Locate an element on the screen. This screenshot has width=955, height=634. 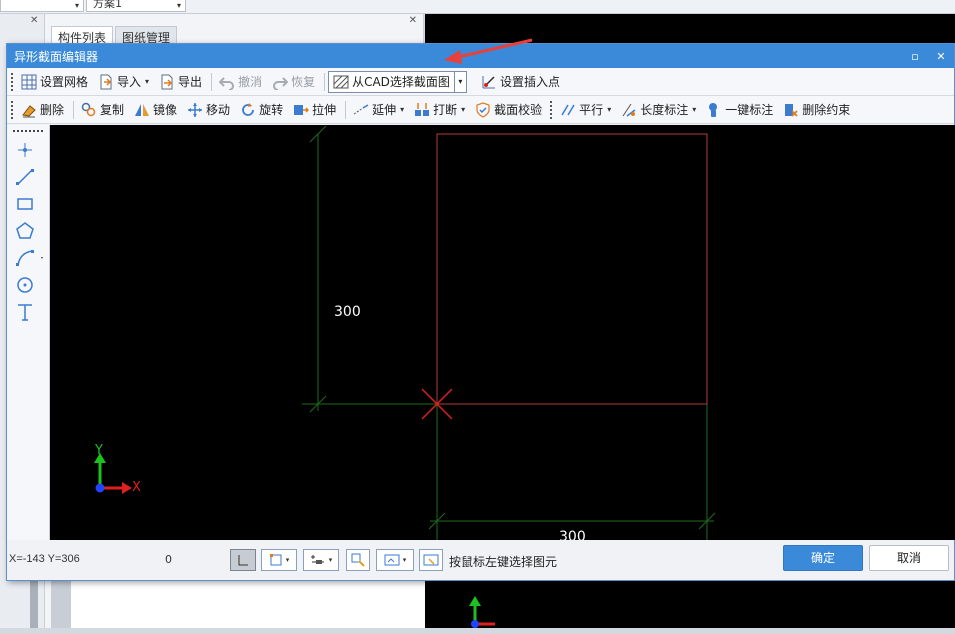
tab-drawing-management: 图纸管理 is located at coordinates (146, 35).